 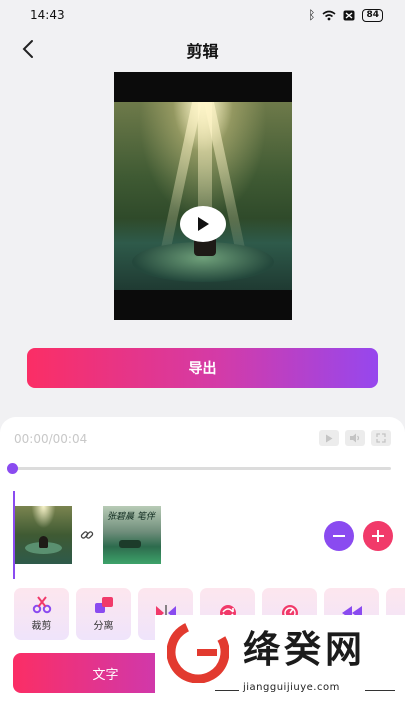 What do you see at coordinates (329, 15) in the screenshot?
I see `wifi-icon` at bounding box center [329, 15].